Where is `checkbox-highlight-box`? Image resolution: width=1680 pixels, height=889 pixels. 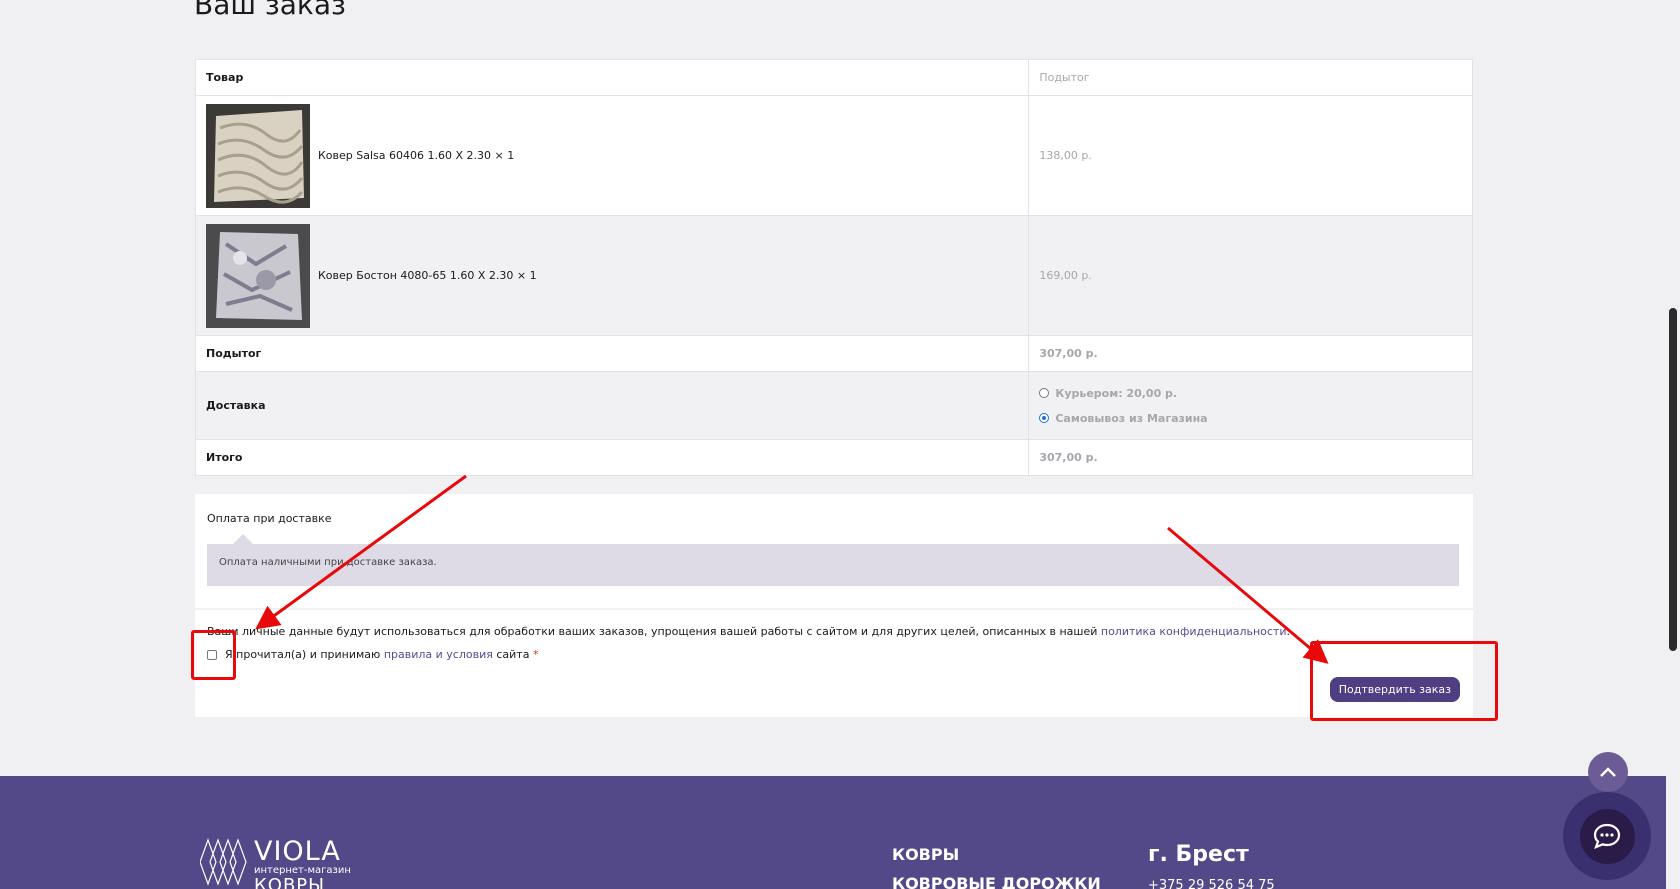 checkbox-highlight-box is located at coordinates (213, 655).